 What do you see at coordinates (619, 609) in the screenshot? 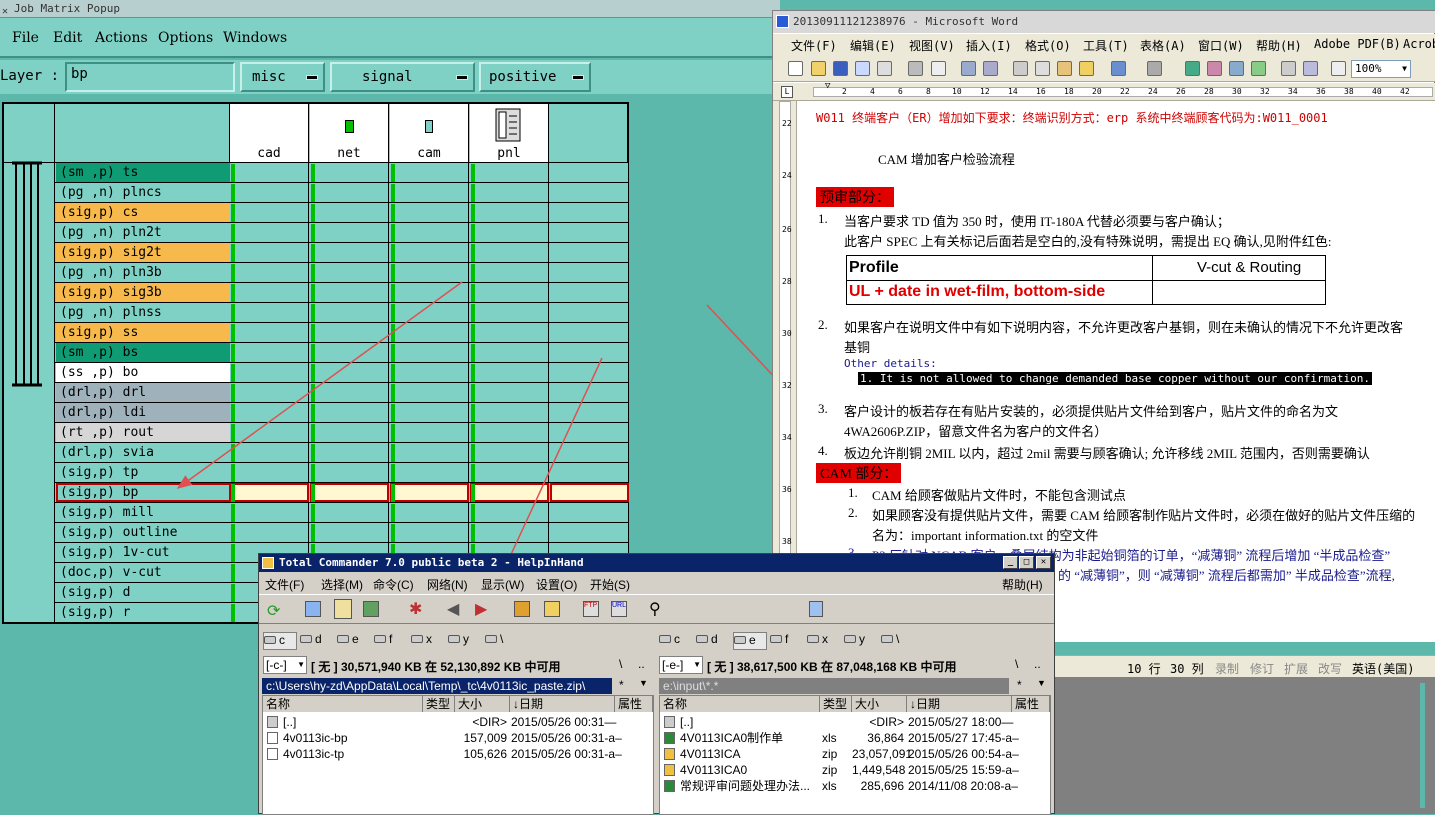
I see `url-icon: URL` at bounding box center [619, 609].